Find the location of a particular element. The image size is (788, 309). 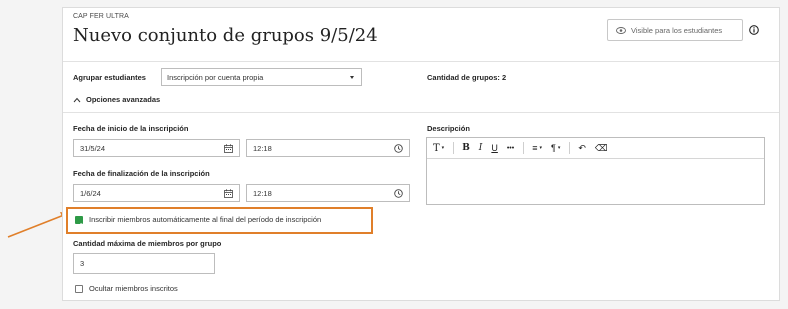

hide-members-checkbox is located at coordinates (79, 289).